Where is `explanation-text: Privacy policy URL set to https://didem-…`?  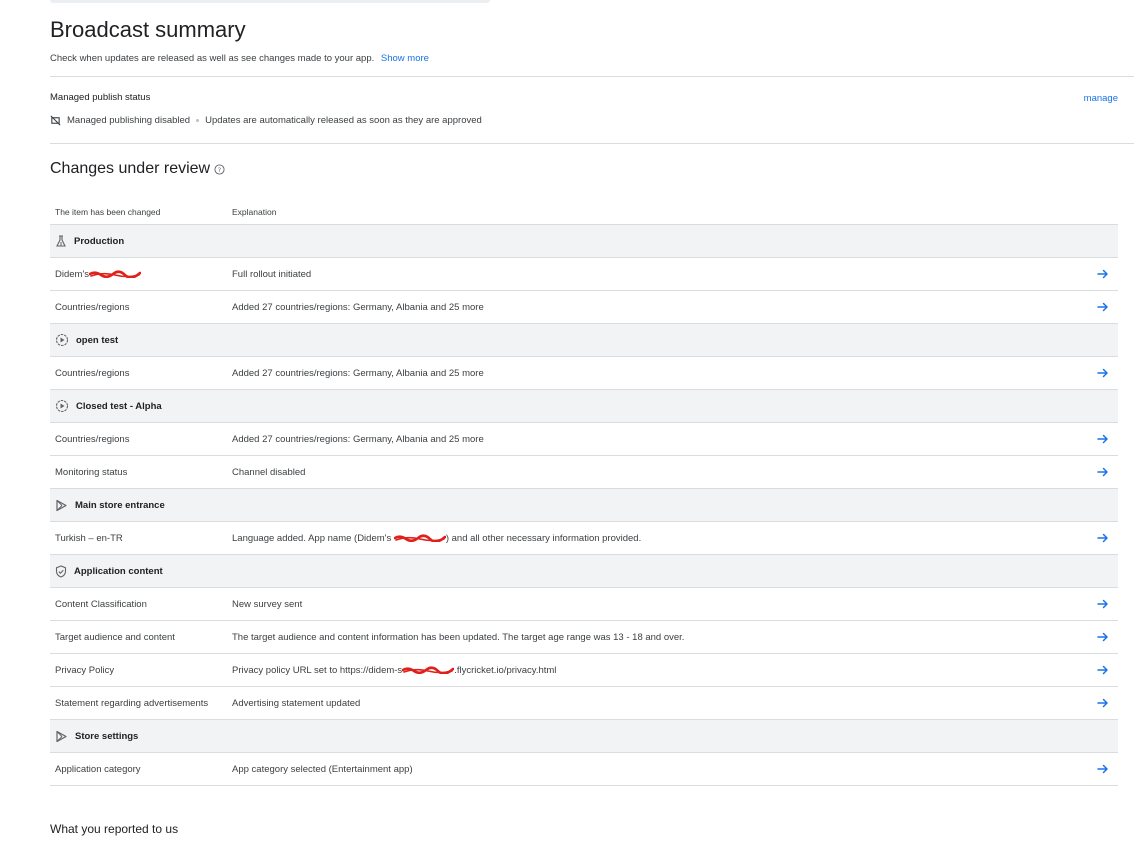
explanation-text: Privacy policy URL set to https://didem-… is located at coordinates (317, 670).